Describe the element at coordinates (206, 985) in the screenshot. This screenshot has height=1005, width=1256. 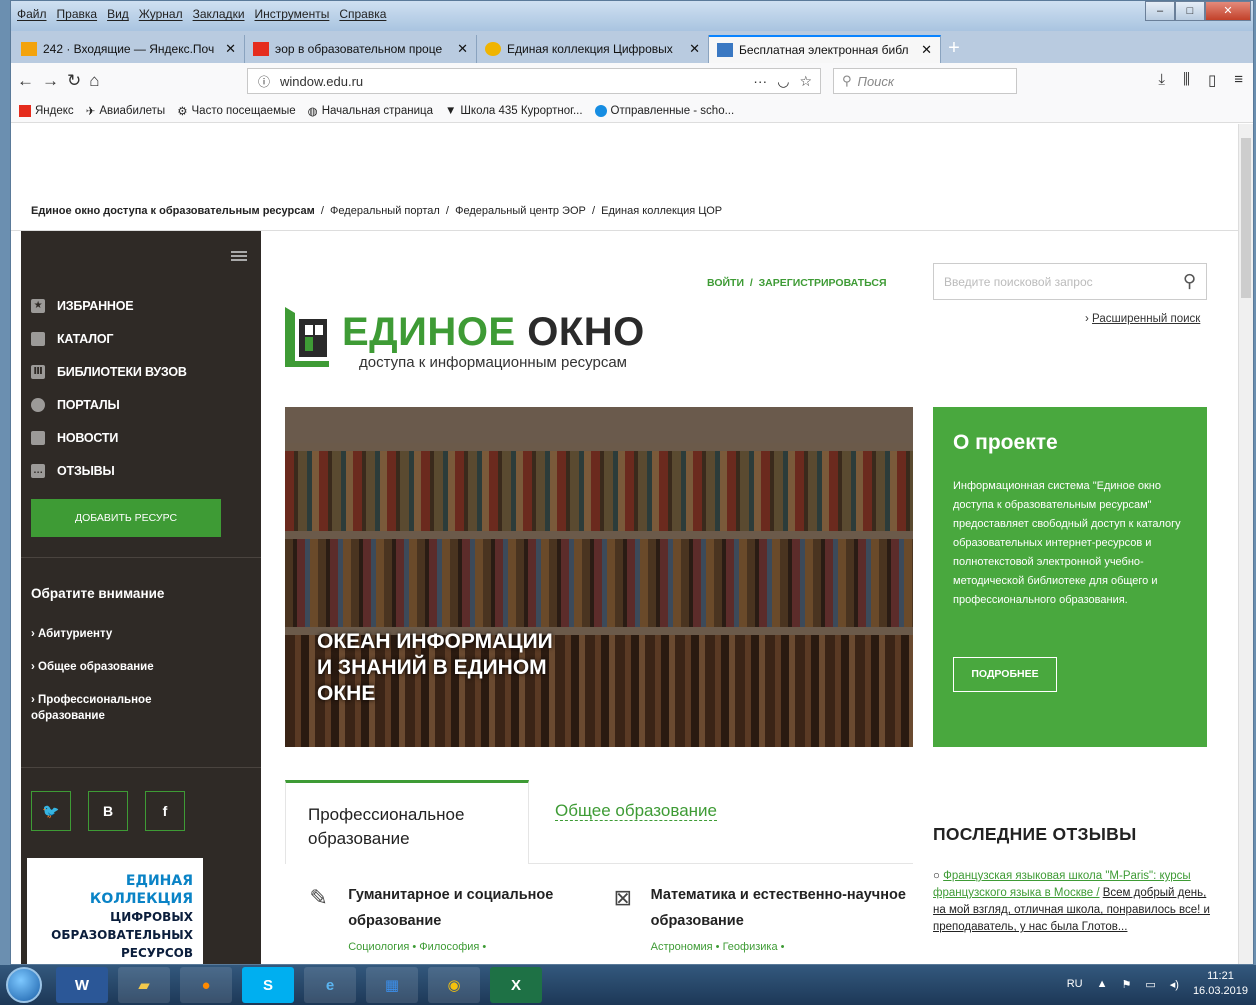
I see `firefox-icon: ●` at that location.